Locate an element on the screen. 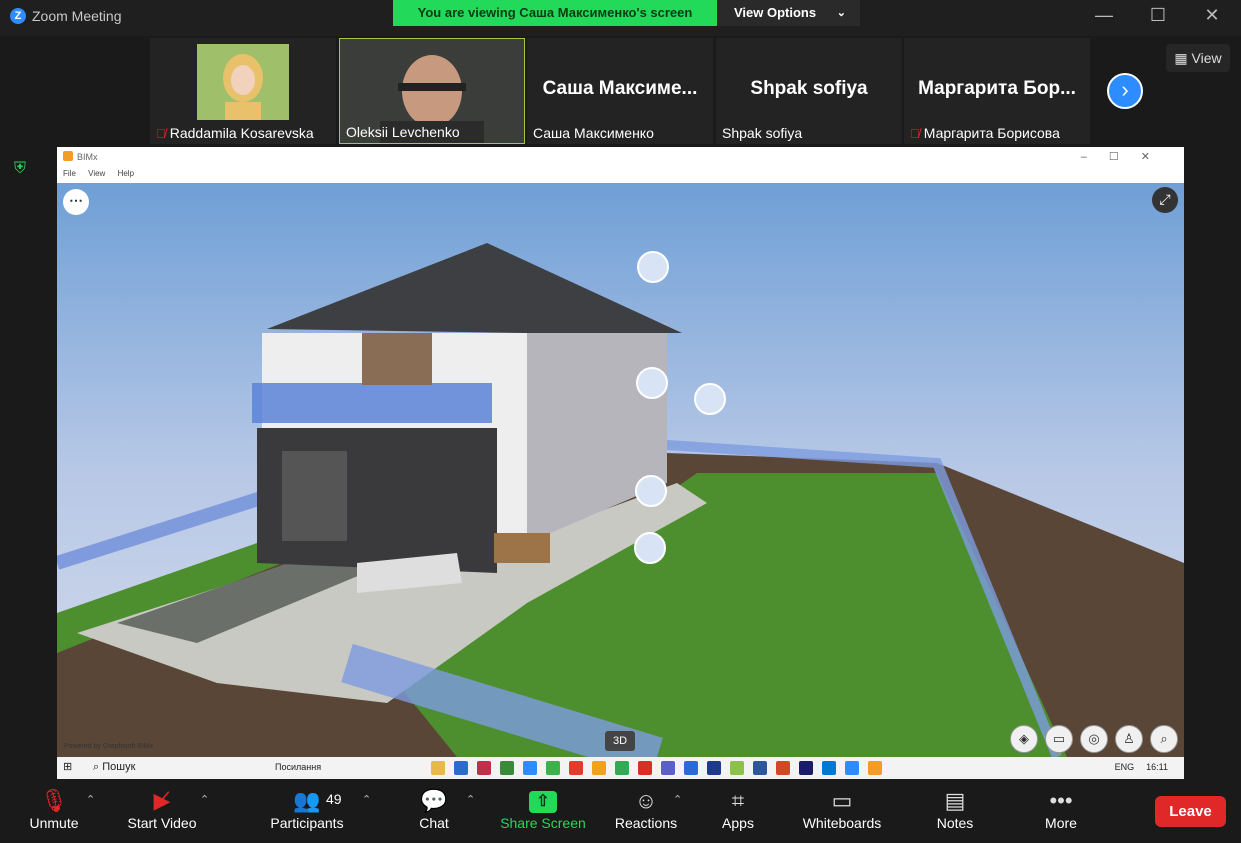 The height and width of the screenshot is (843, 1241). chat-icon: 💬 is located at coordinates (434, 800).